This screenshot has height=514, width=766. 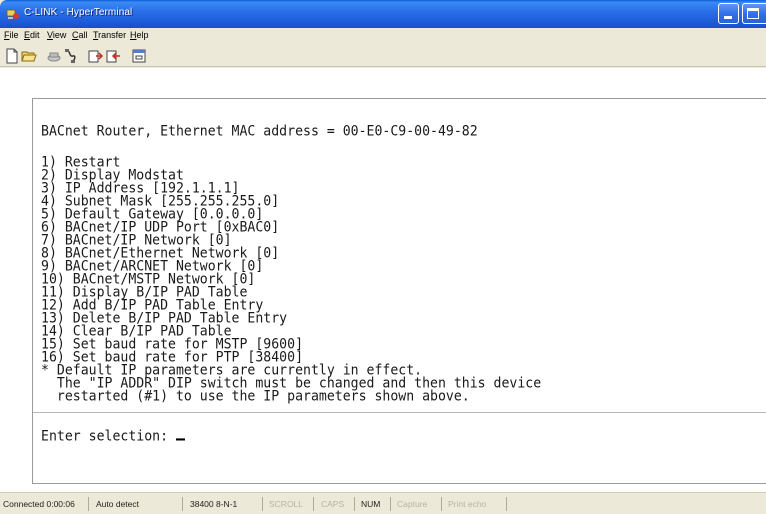 I want to click on properties-icon, so click(x=139, y=56).